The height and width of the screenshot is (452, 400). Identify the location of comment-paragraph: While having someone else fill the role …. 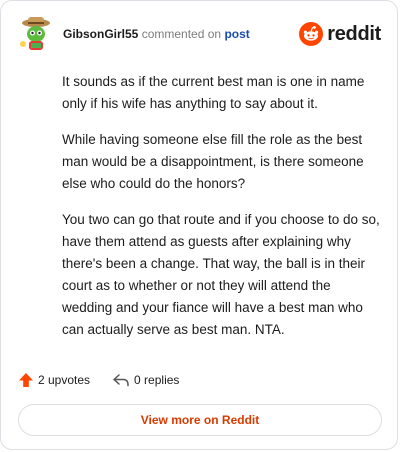
(213, 161).